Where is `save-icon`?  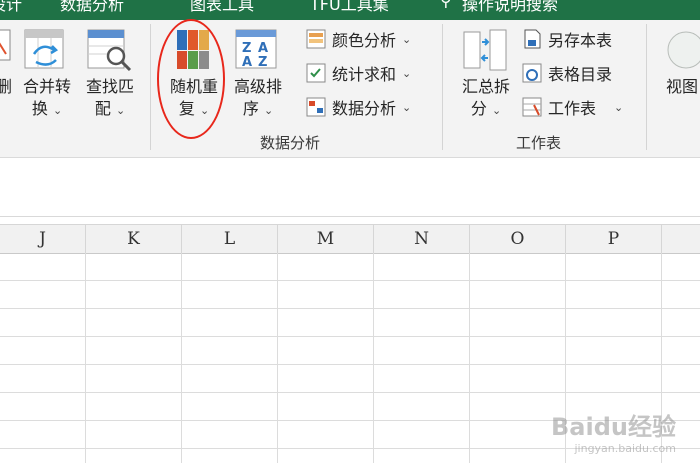
save-icon is located at coordinates (532, 39).